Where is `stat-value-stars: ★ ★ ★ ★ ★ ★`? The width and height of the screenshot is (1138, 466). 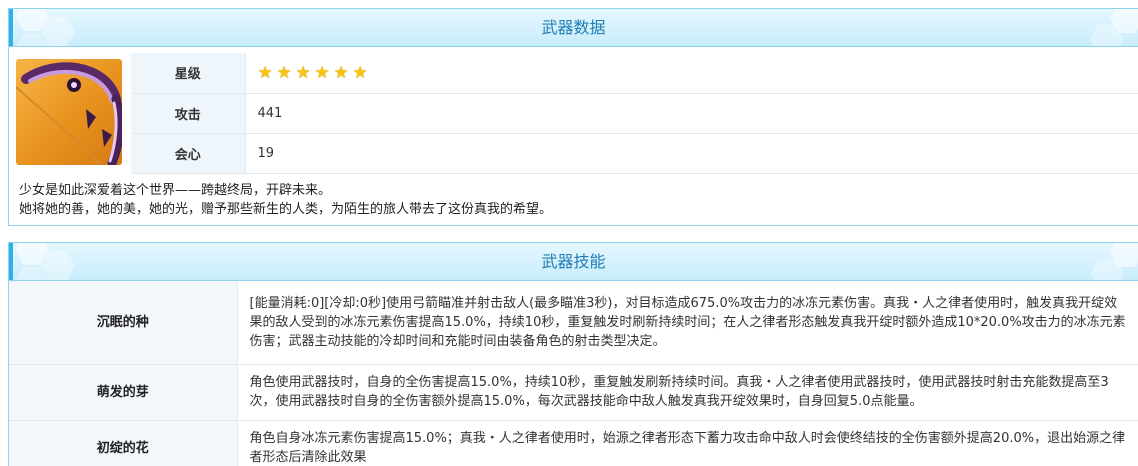 stat-value-stars: ★ ★ ★ ★ ★ ★ is located at coordinates (691, 73).